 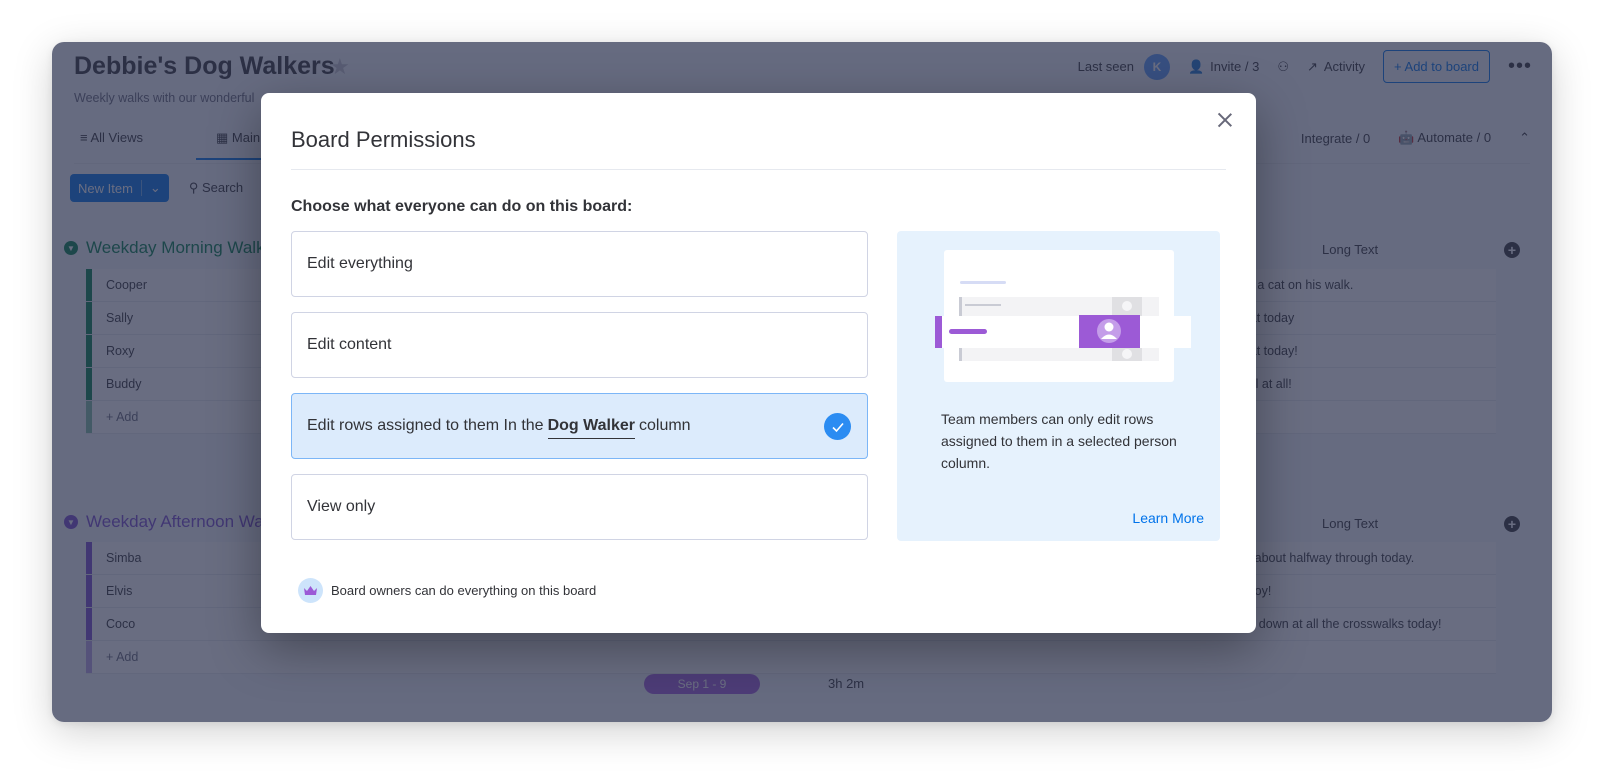 What do you see at coordinates (1168, 518) in the screenshot?
I see `learn-more-link: Learn More` at bounding box center [1168, 518].